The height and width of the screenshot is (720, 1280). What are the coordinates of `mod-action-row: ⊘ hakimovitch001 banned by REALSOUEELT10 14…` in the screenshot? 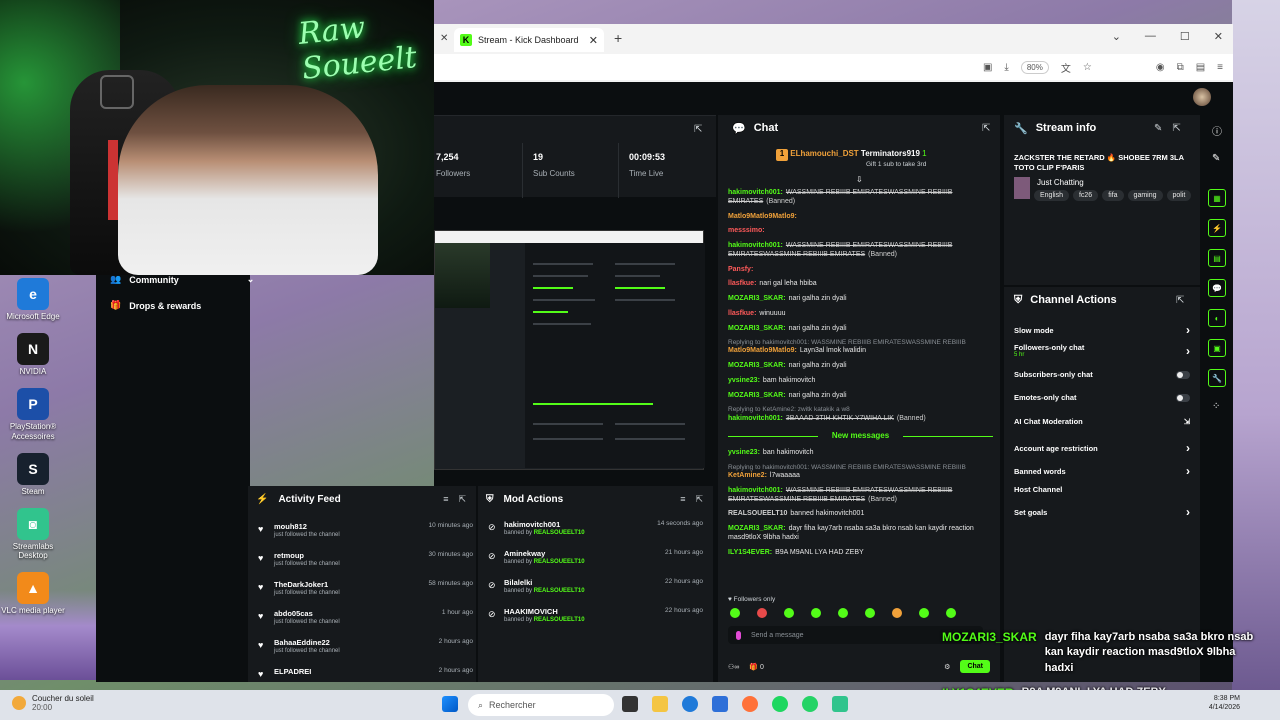 It's located at (595, 531).